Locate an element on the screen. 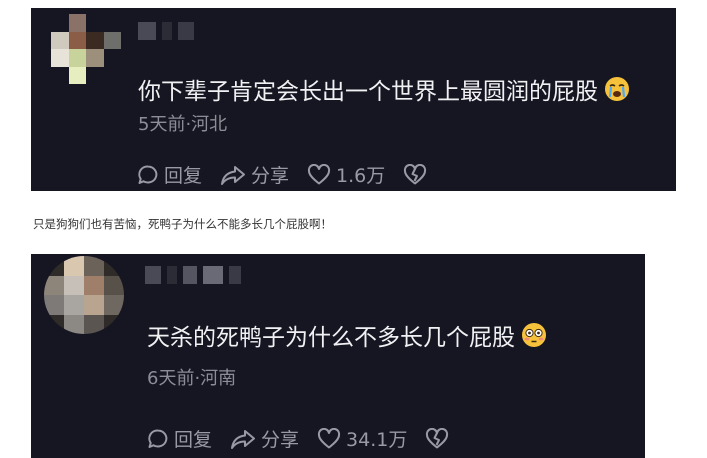 The width and height of the screenshot is (707, 458). like-button: 1.6万 is located at coordinates (346, 174).